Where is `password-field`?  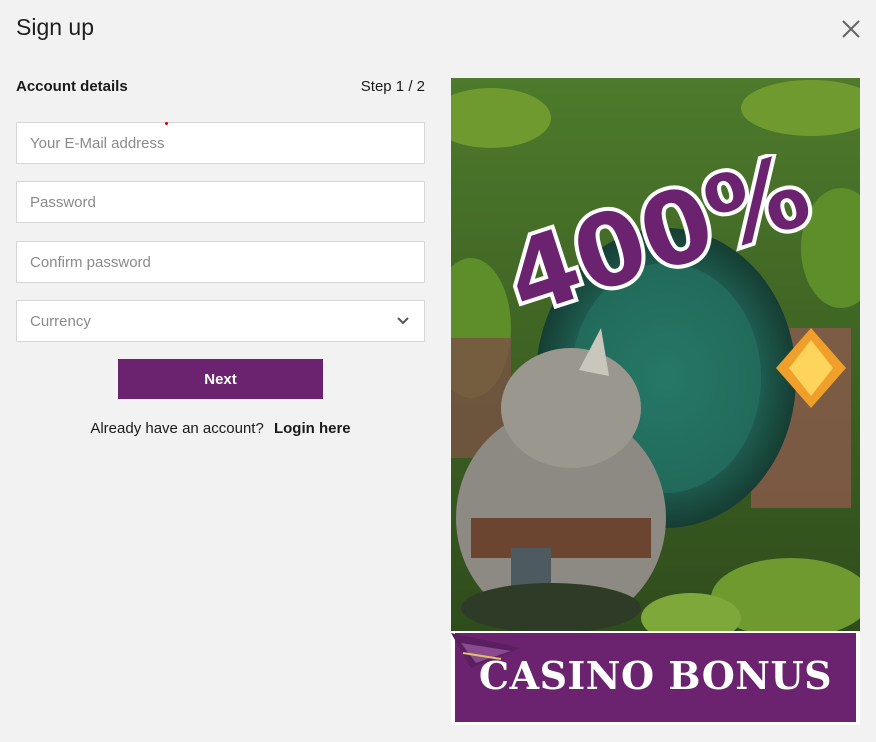
password-field is located at coordinates (220, 202).